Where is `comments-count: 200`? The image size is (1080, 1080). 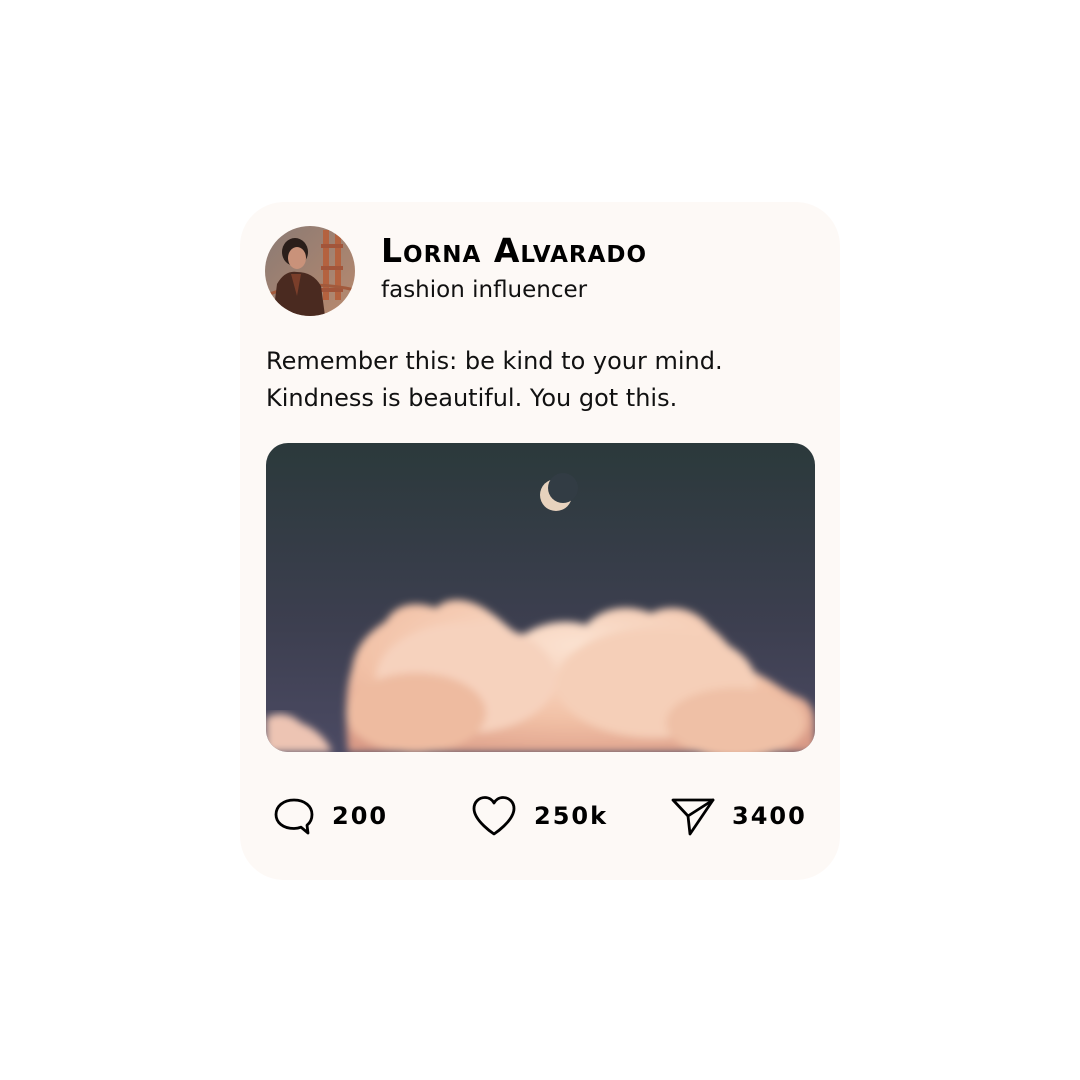
comments-count: 200 is located at coordinates (360, 816).